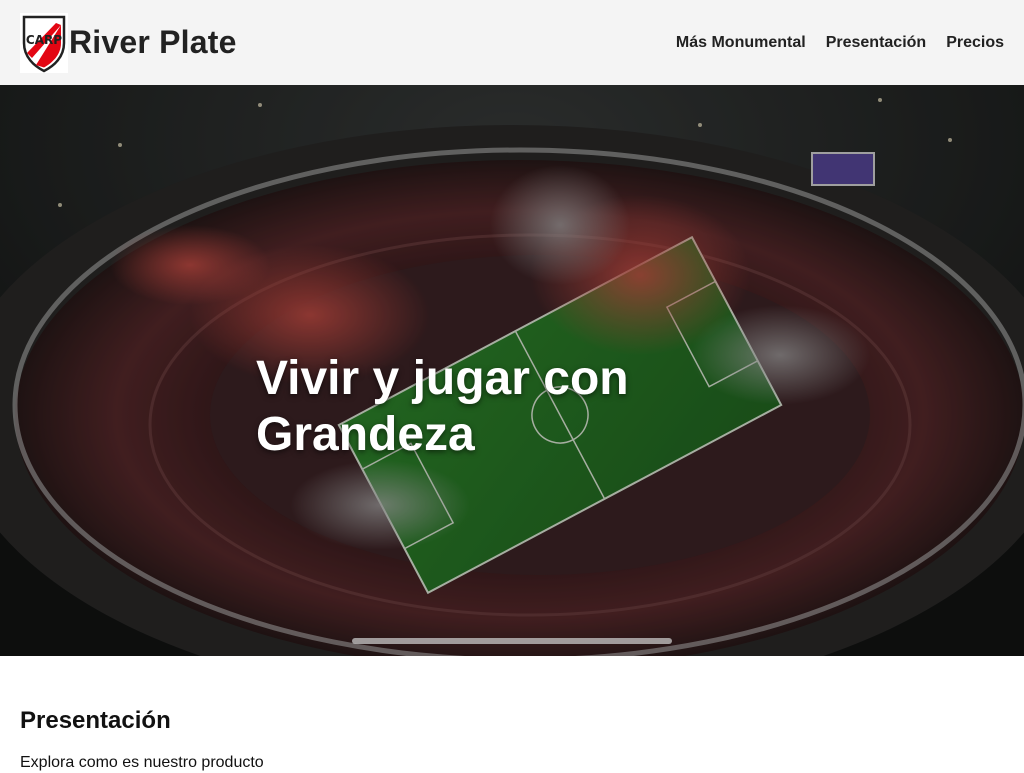 This screenshot has width=1024, height=773. Describe the element at coordinates (153, 42) in the screenshot. I see `brand-name: River Plate` at that location.